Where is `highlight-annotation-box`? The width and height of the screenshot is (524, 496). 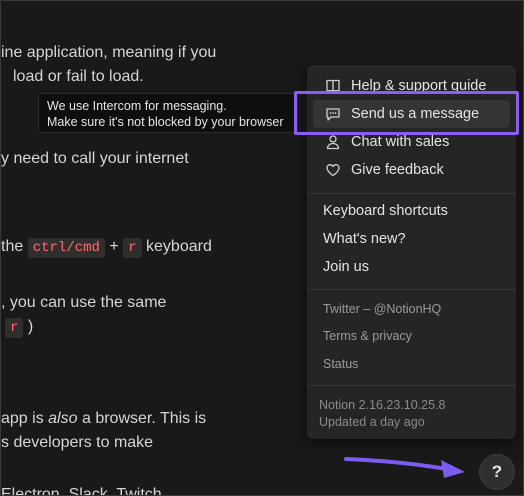 highlight-annotation-box is located at coordinates (406, 113).